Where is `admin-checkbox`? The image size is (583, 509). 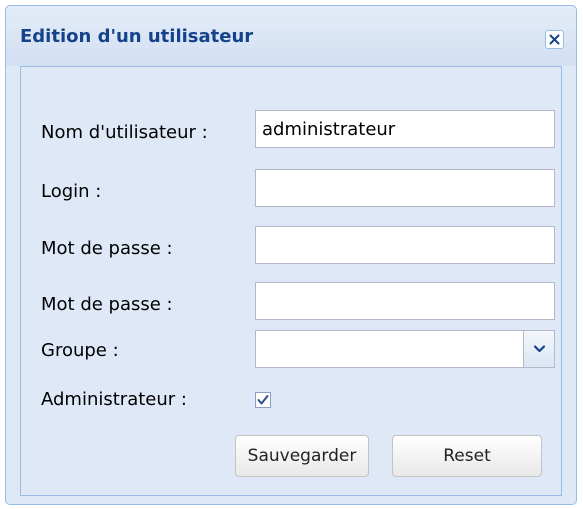 admin-checkbox is located at coordinates (263, 400).